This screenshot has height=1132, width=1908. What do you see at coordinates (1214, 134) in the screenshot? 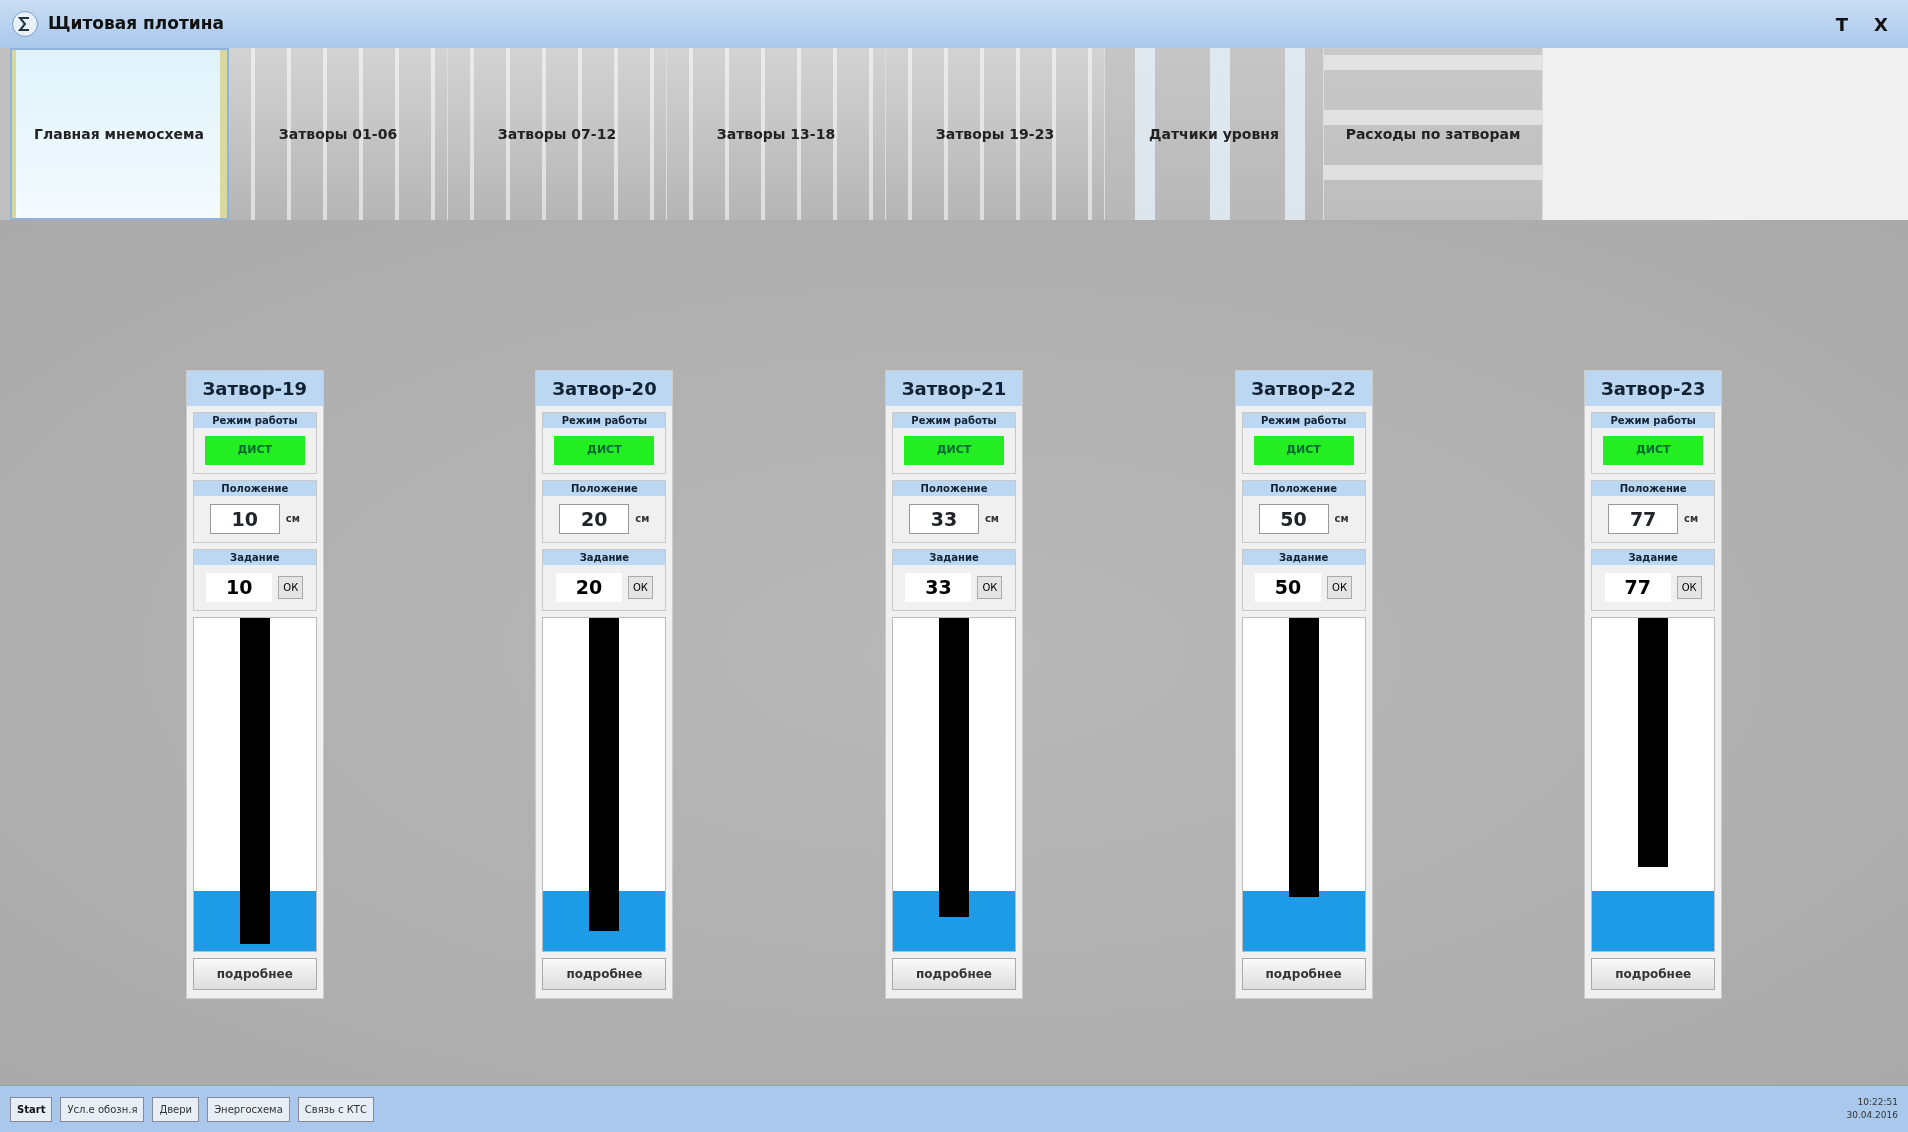
I see `nav-tile: Датчики уровня` at bounding box center [1214, 134].